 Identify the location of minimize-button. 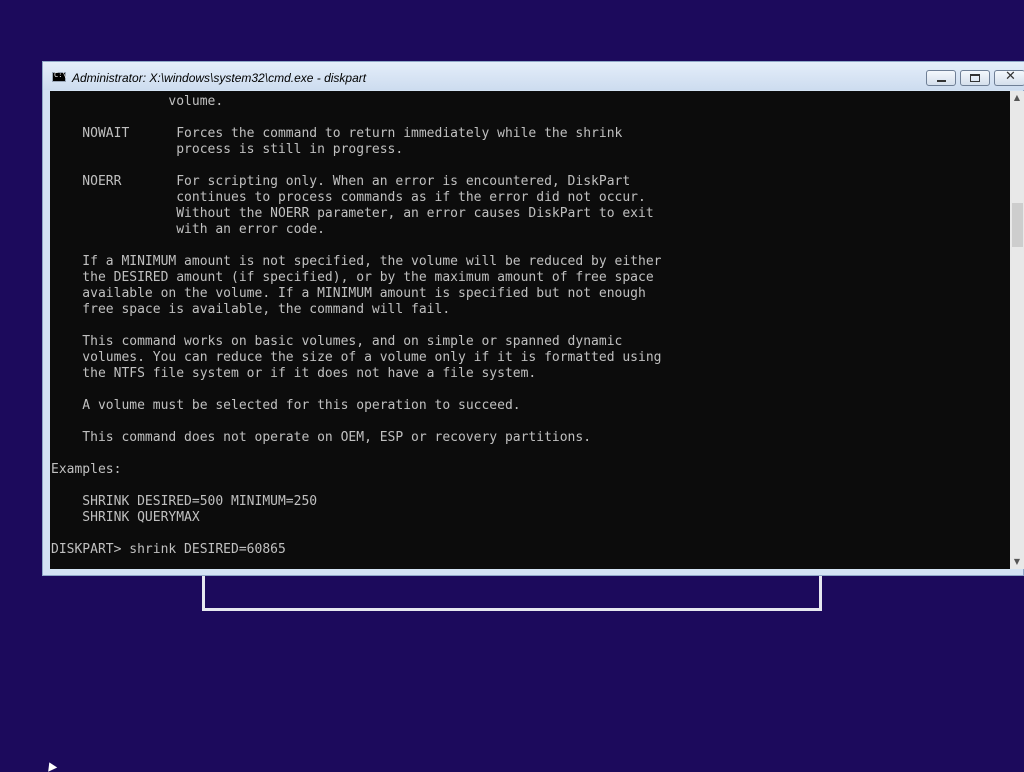
(941, 78).